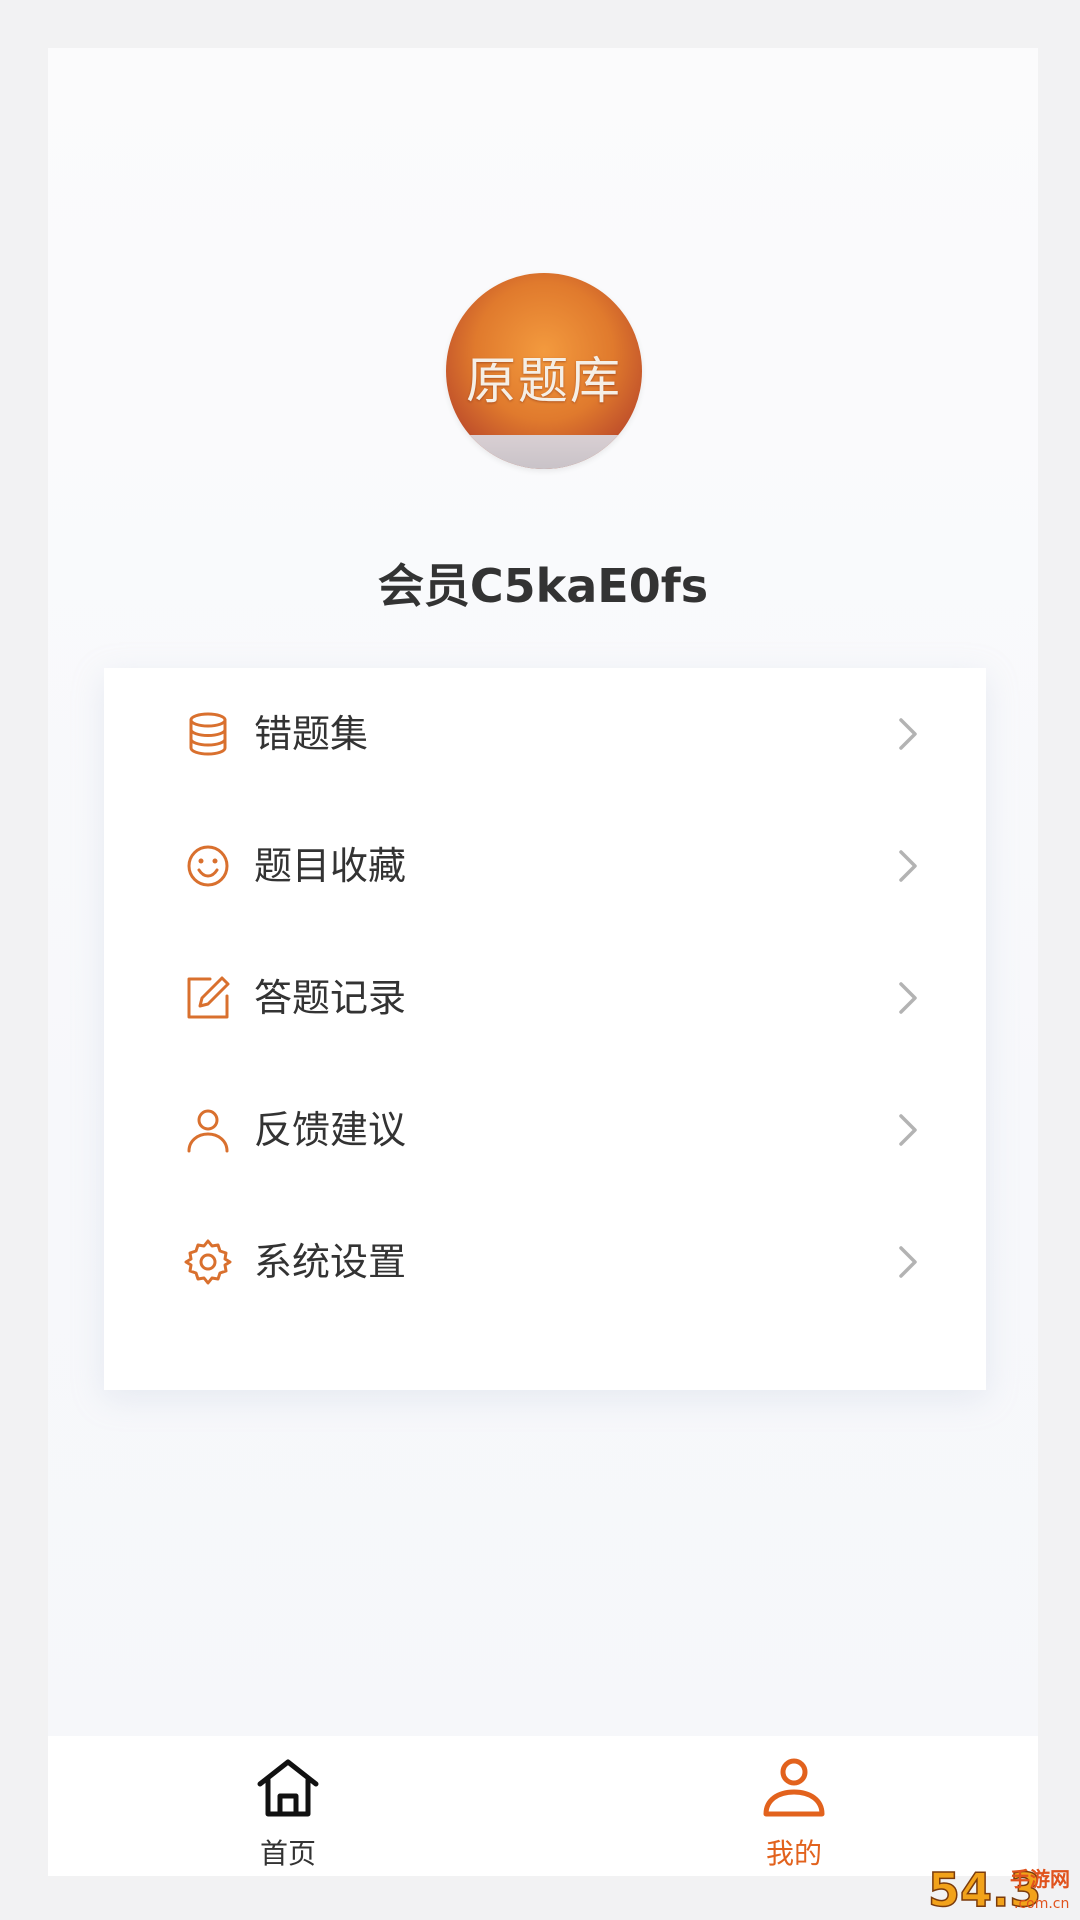 The height and width of the screenshot is (1920, 1080). What do you see at coordinates (287, 1853) in the screenshot?
I see `tab-label: 首页` at bounding box center [287, 1853].